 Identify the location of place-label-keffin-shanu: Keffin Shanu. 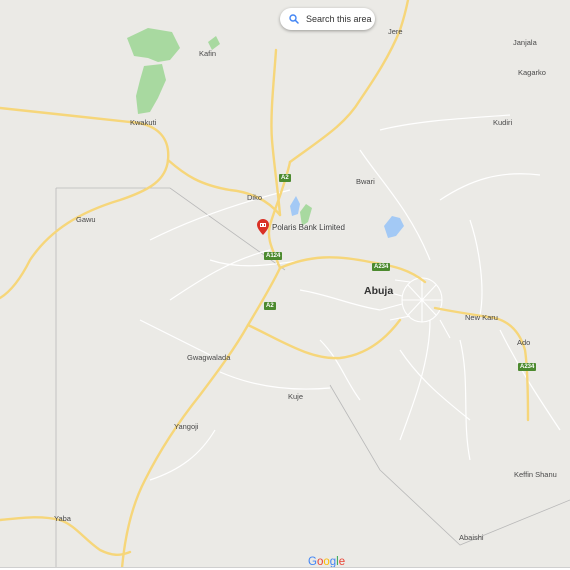
(535, 474).